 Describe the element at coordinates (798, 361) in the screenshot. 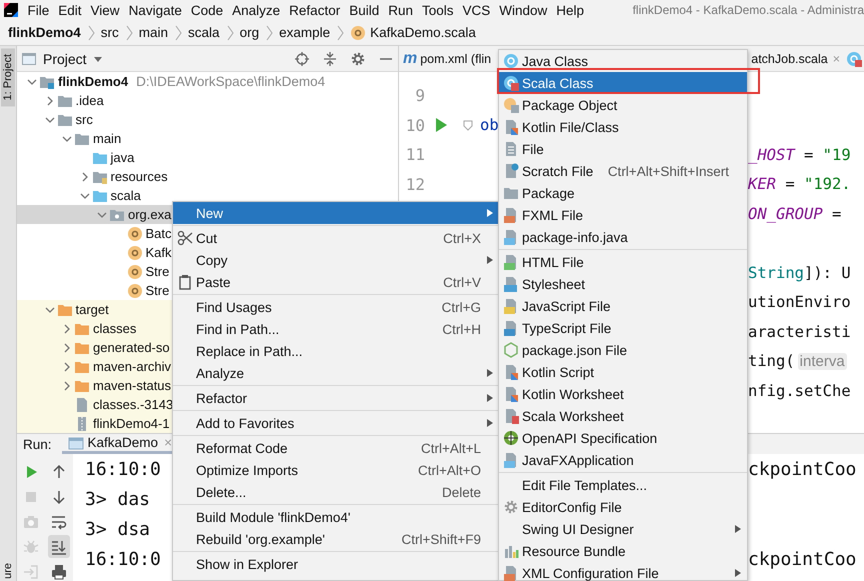

I see `code-line: ting( interva` at that location.